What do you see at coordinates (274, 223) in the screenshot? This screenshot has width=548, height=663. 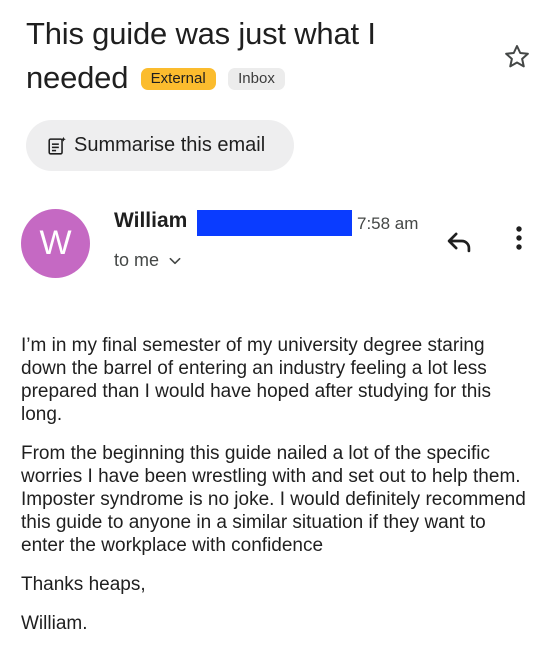 I see `redacted-sender-address` at bounding box center [274, 223].